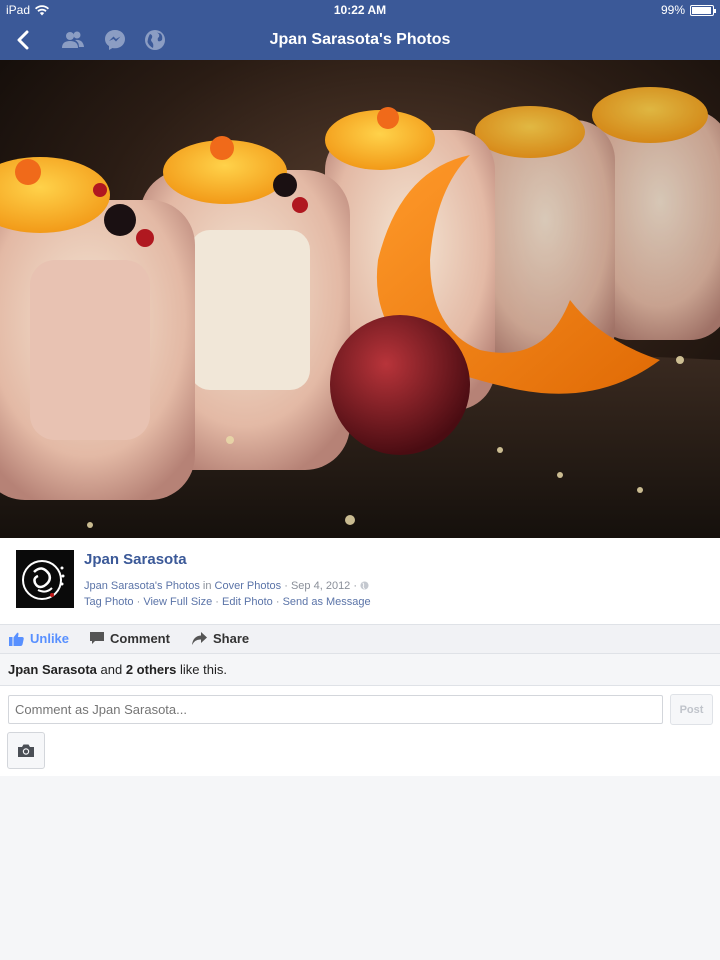  I want to click on share-icon, so click(199, 638).